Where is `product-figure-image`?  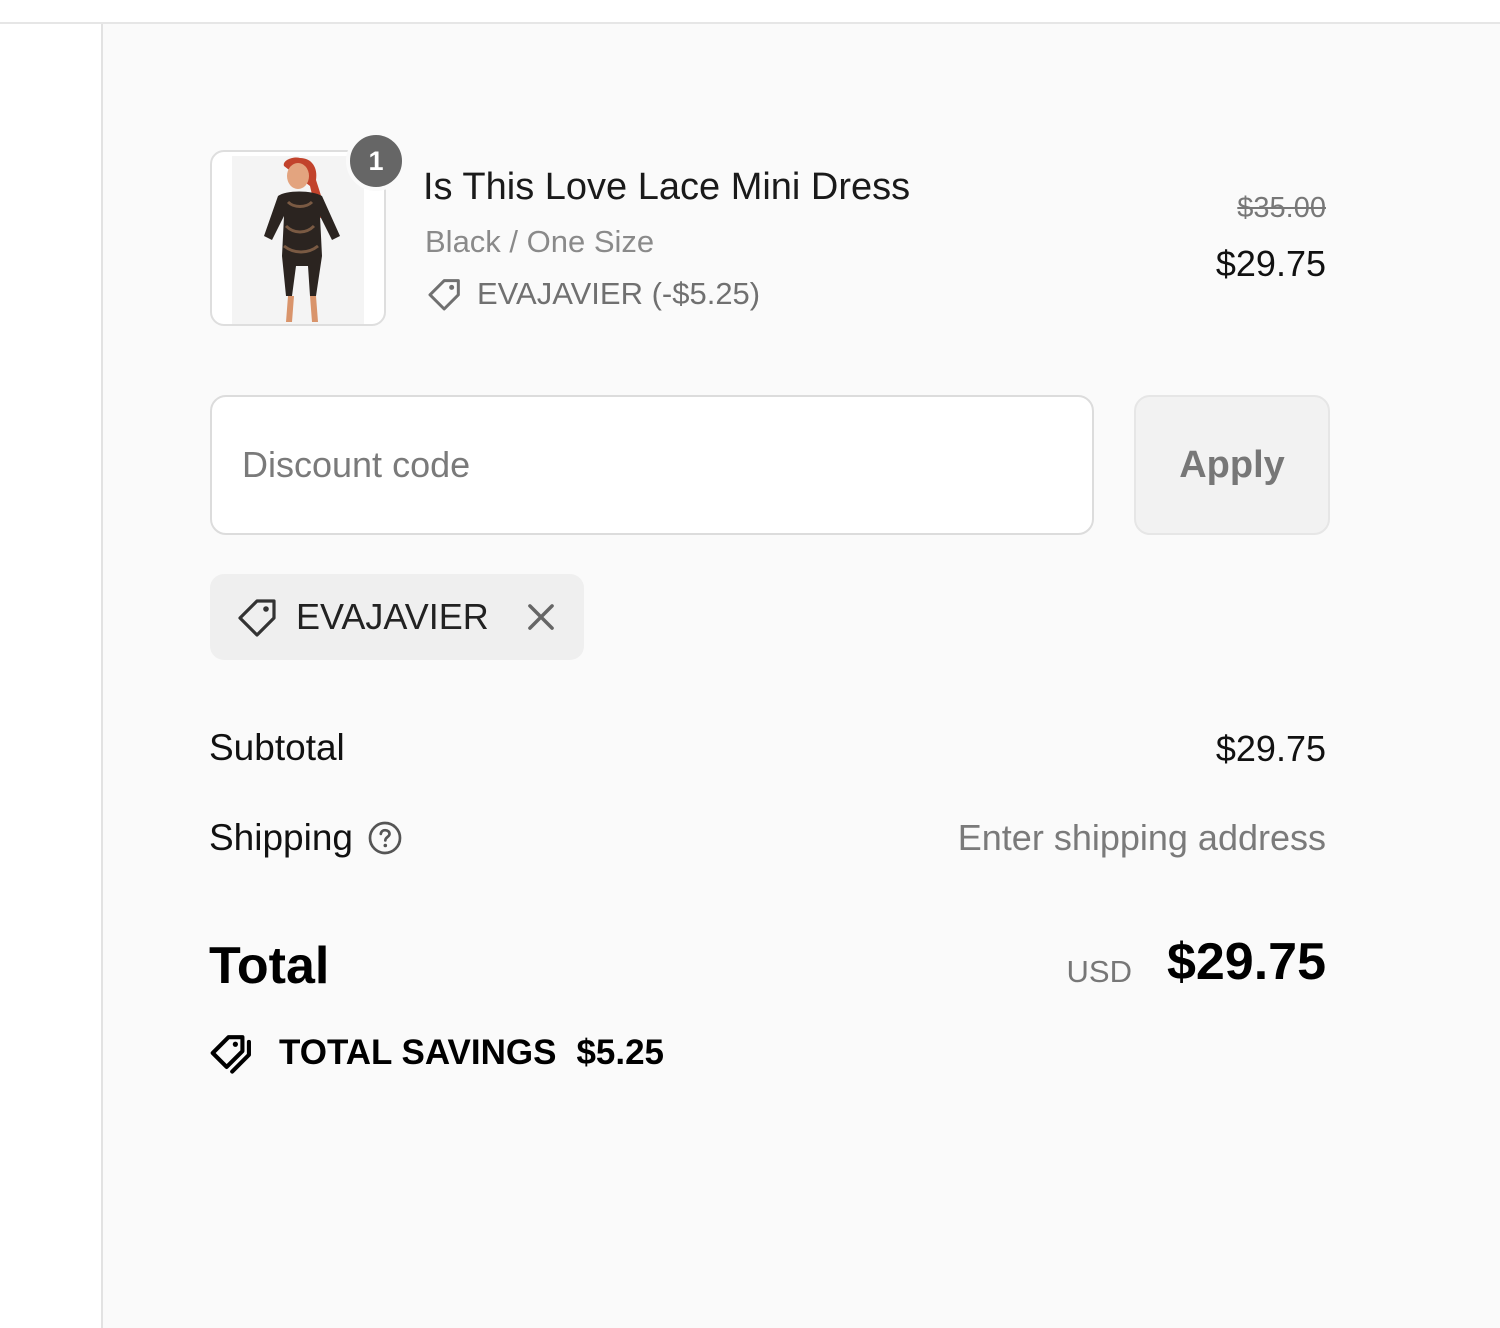 product-figure-image is located at coordinates (302, 239).